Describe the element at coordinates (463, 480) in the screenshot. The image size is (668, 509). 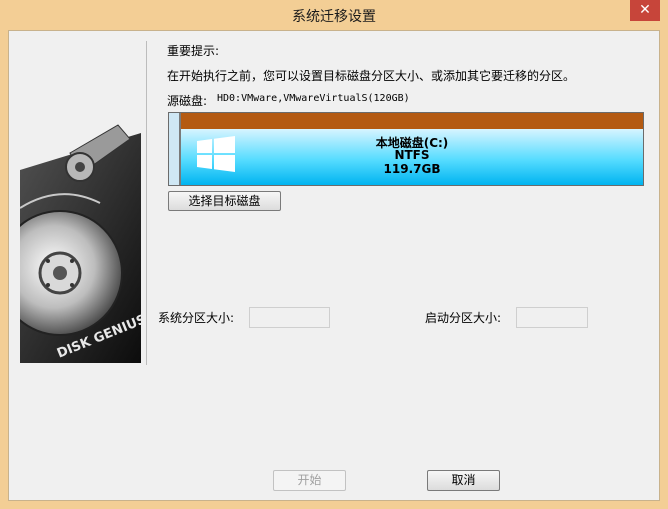
I see `cancel-button: 取消` at that location.